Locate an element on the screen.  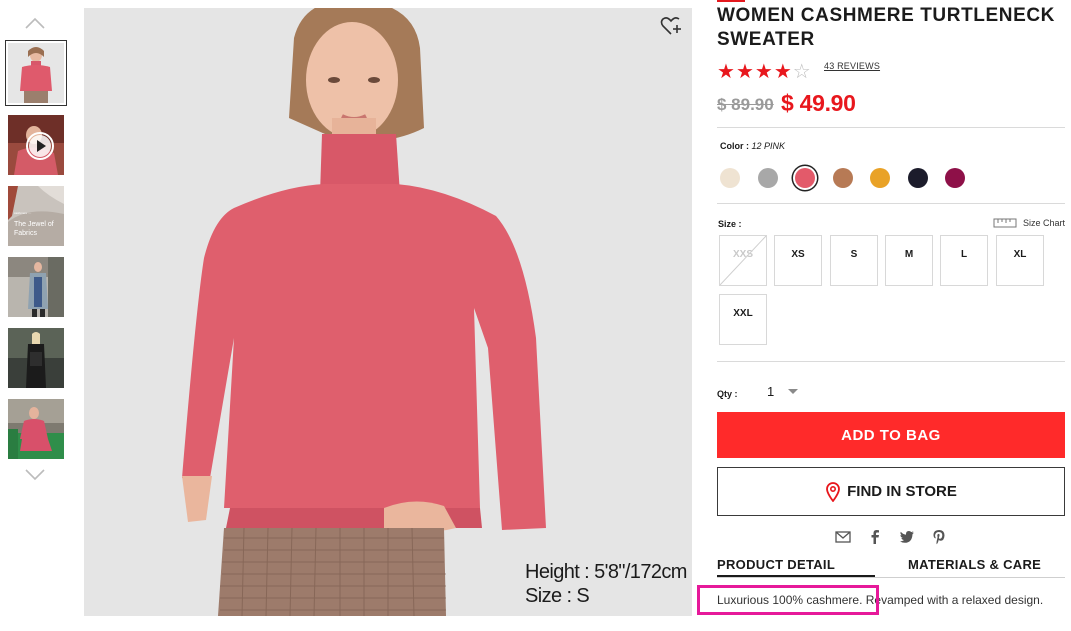
size-option-xxl: XXL is located at coordinates (743, 319).